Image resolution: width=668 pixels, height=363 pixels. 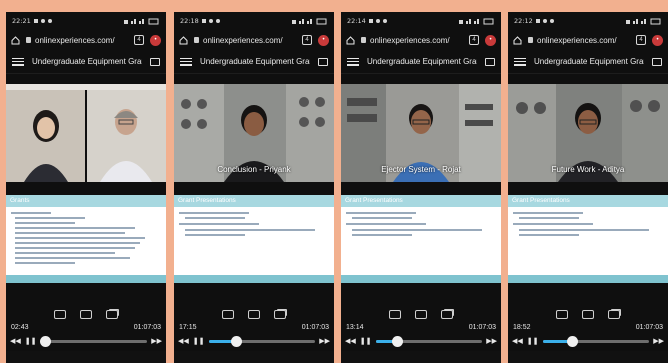 I want to click on system-nav-bar, so click(x=421, y=357).